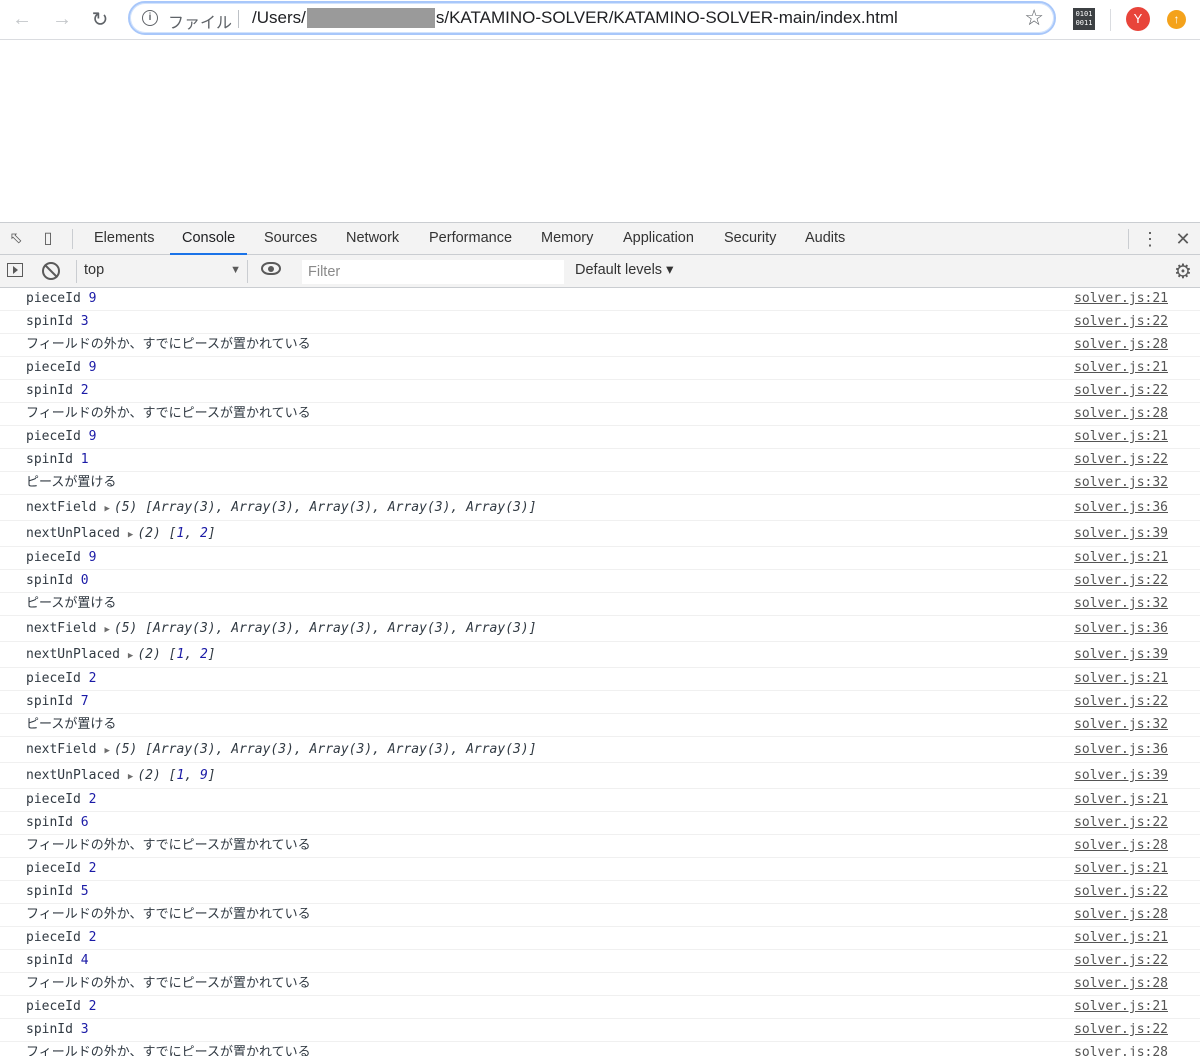  Describe the element at coordinates (162, 271) in the screenshot. I see `context-selector: top ▼` at that location.